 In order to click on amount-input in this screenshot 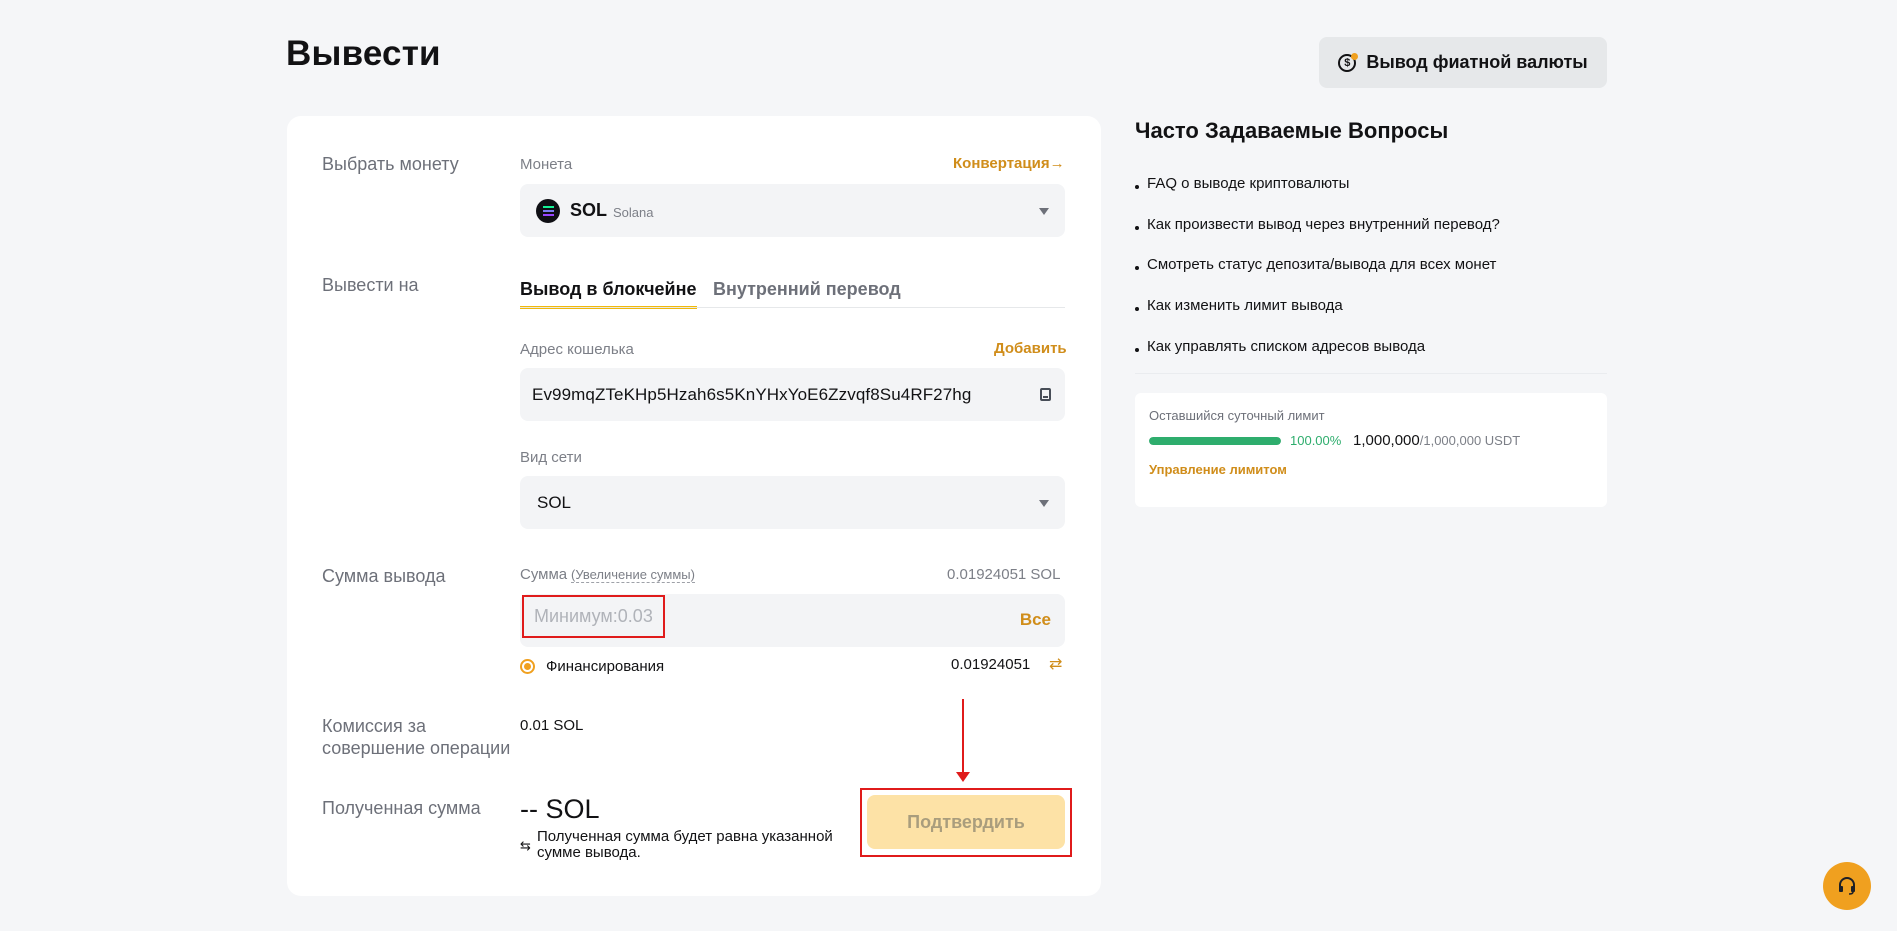, I will do `click(593, 616)`.